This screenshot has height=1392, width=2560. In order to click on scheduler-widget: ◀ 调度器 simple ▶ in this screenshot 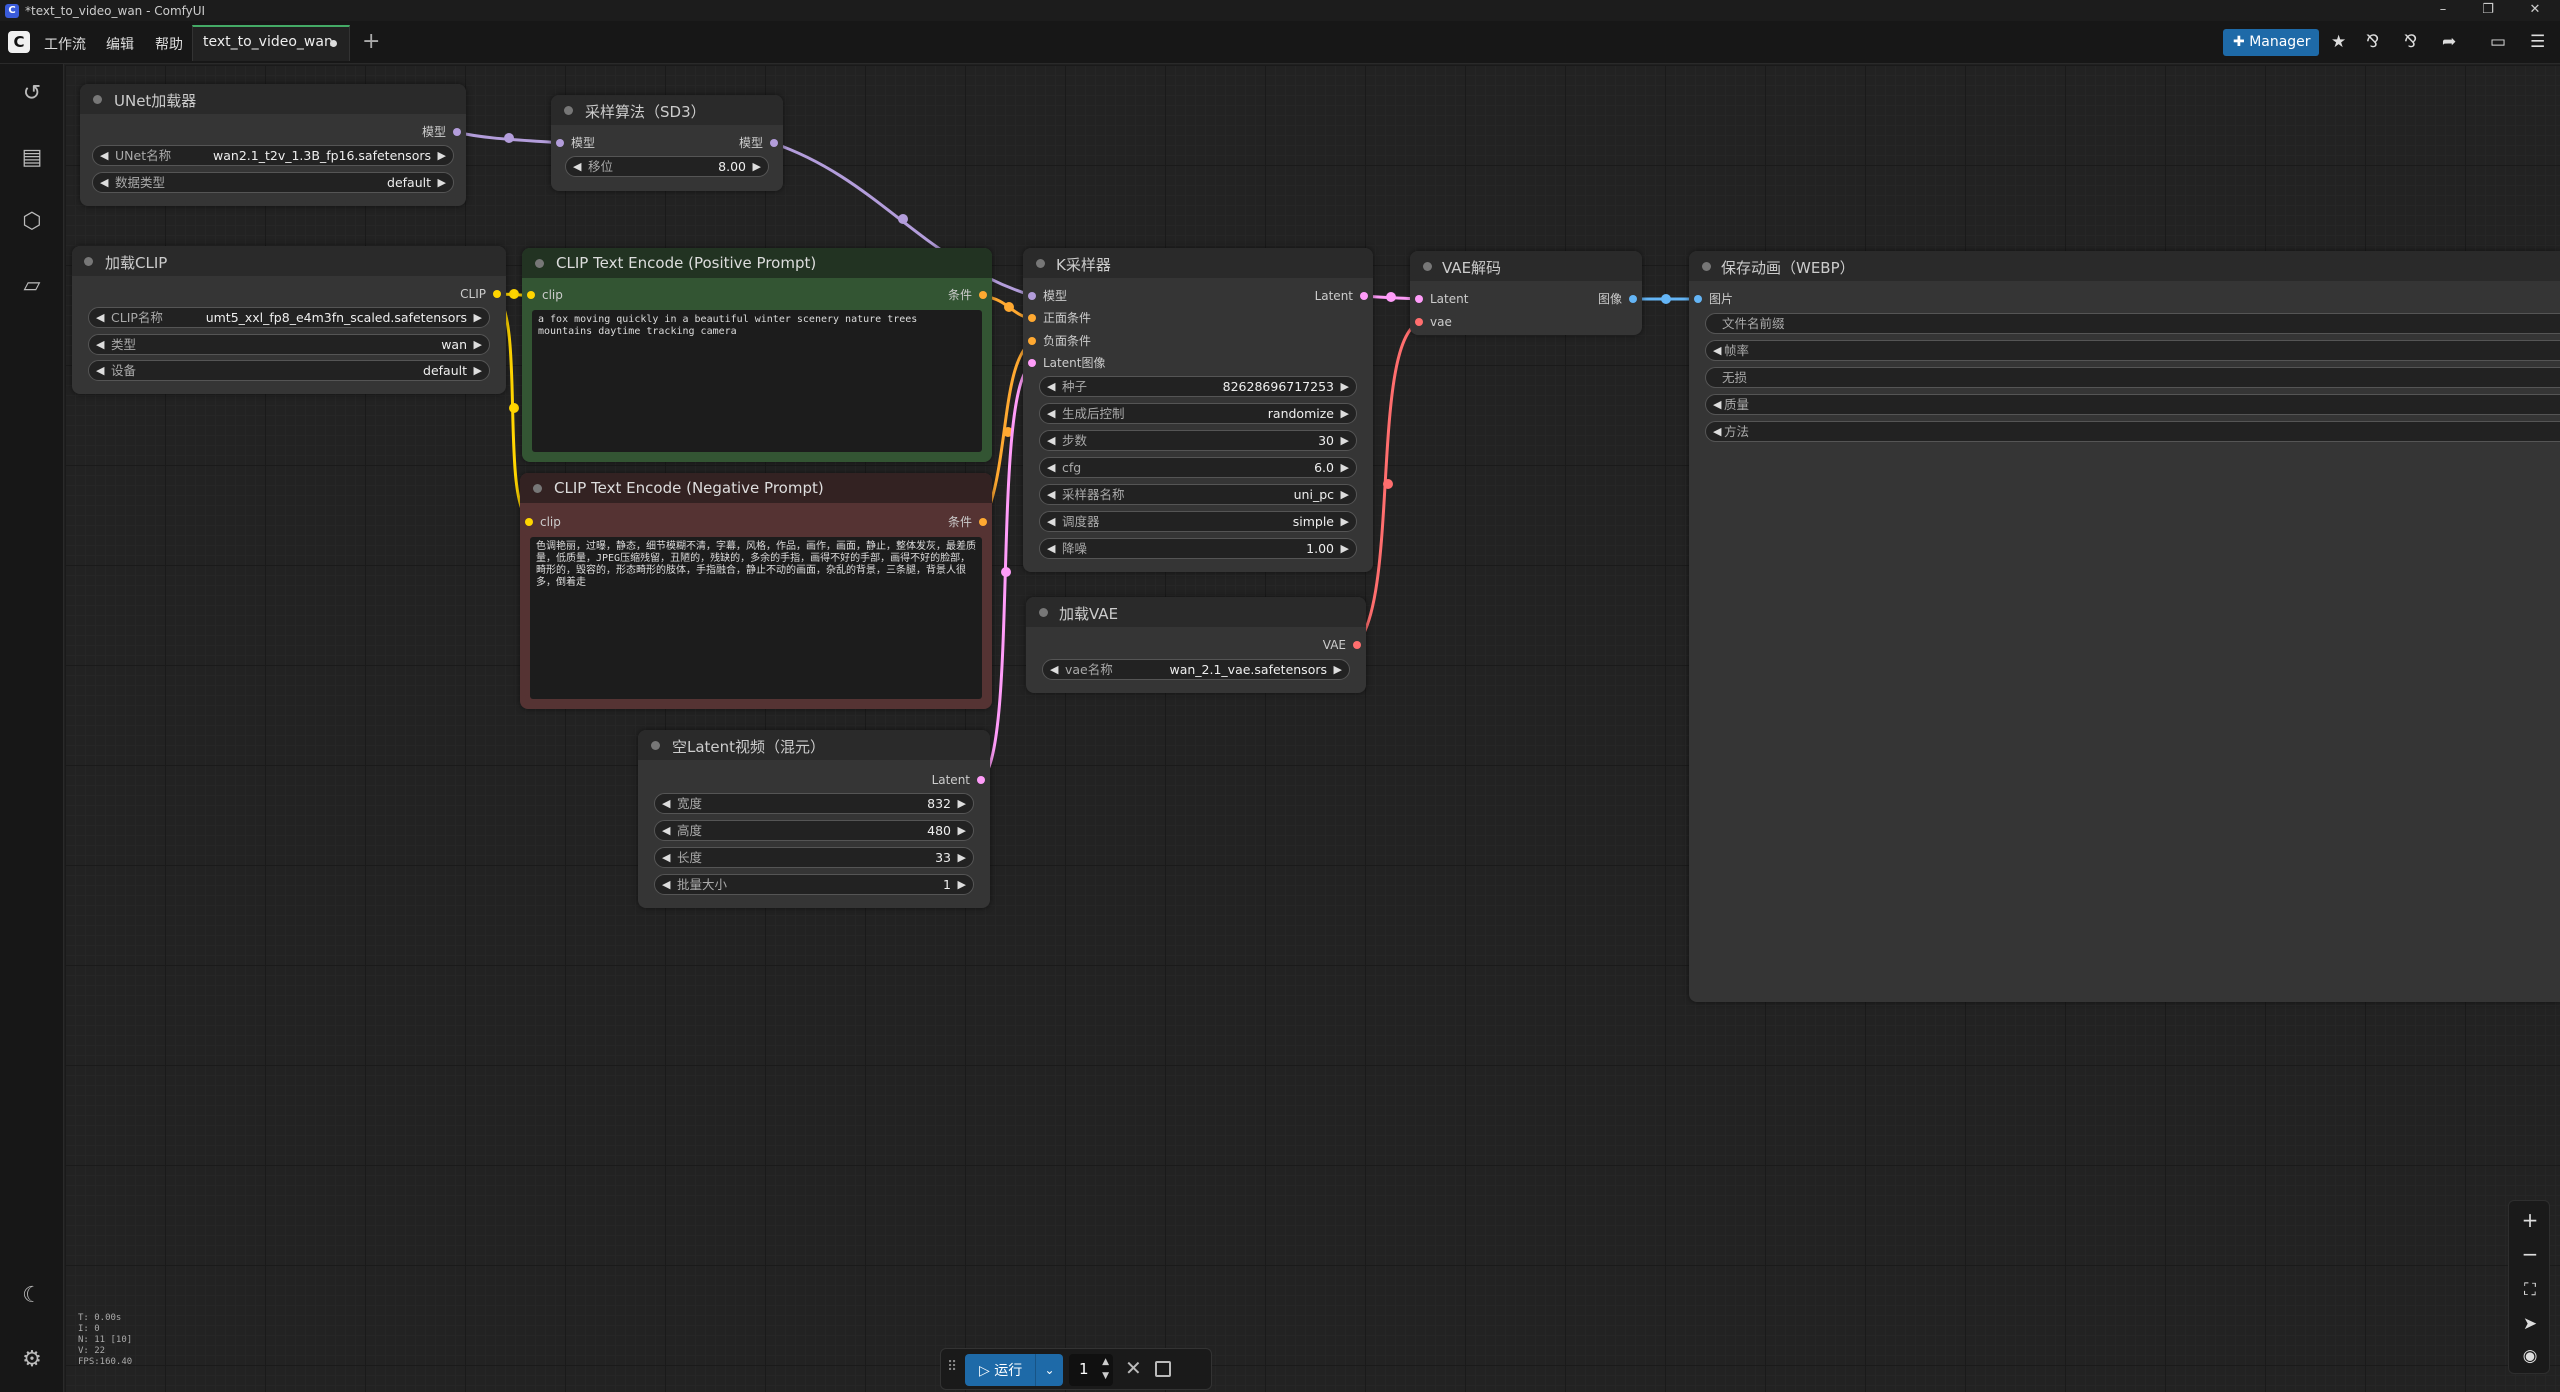, I will do `click(1198, 521)`.